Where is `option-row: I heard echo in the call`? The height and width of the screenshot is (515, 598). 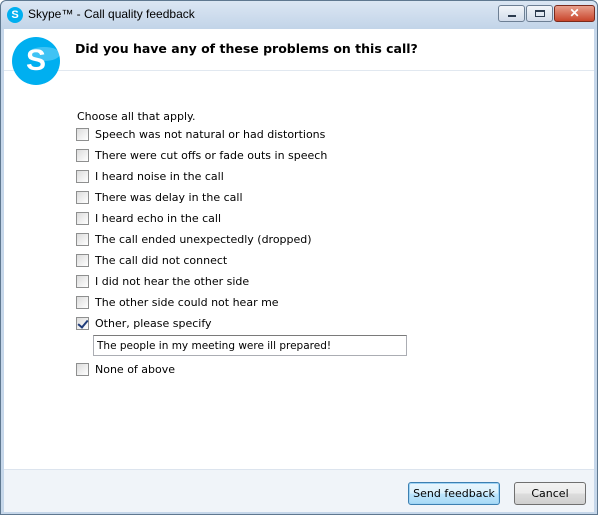
option-row: I heard echo in the call is located at coordinates (148, 218).